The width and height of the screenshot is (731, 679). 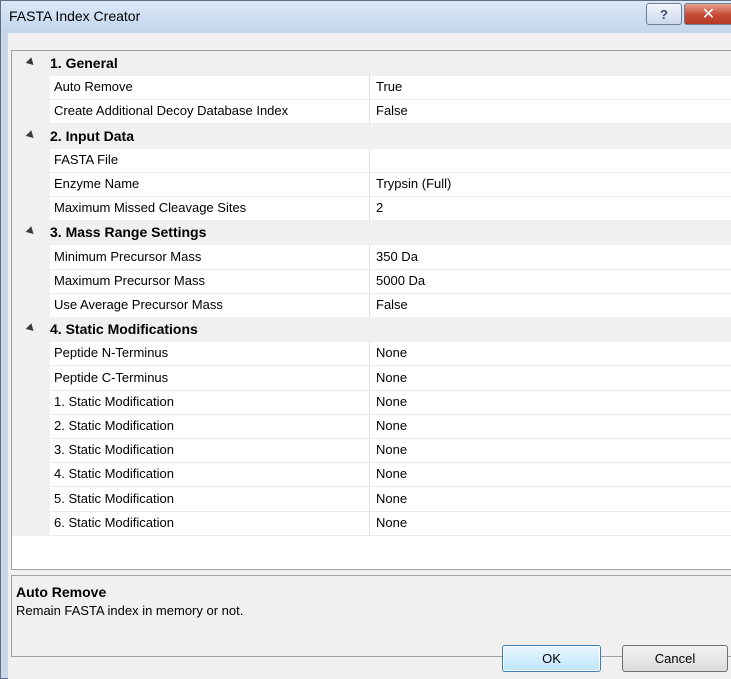 I want to click on property-row: Use Average Precursor Mass False, so click(x=371, y=305).